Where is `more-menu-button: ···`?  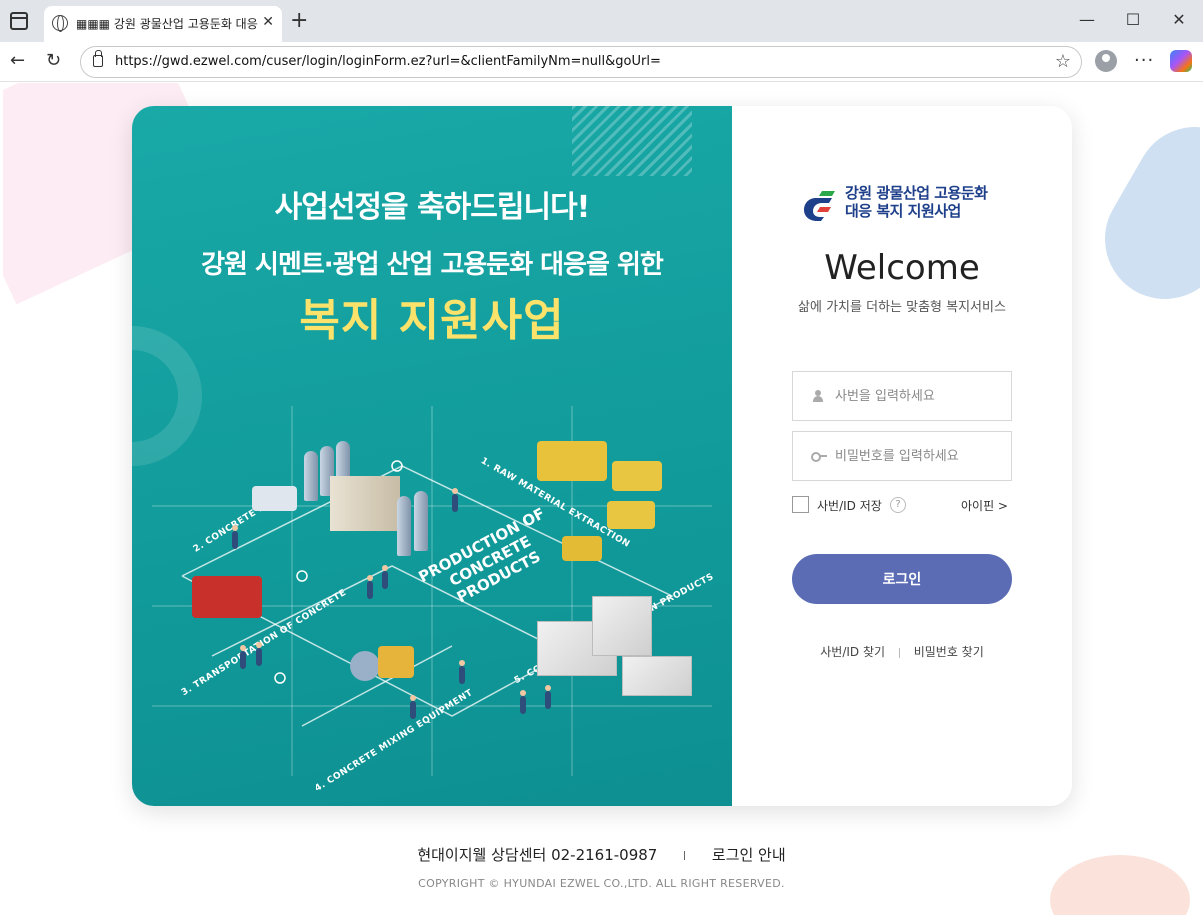
more-menu-button: ··· is located at coordinates (1144, 60).